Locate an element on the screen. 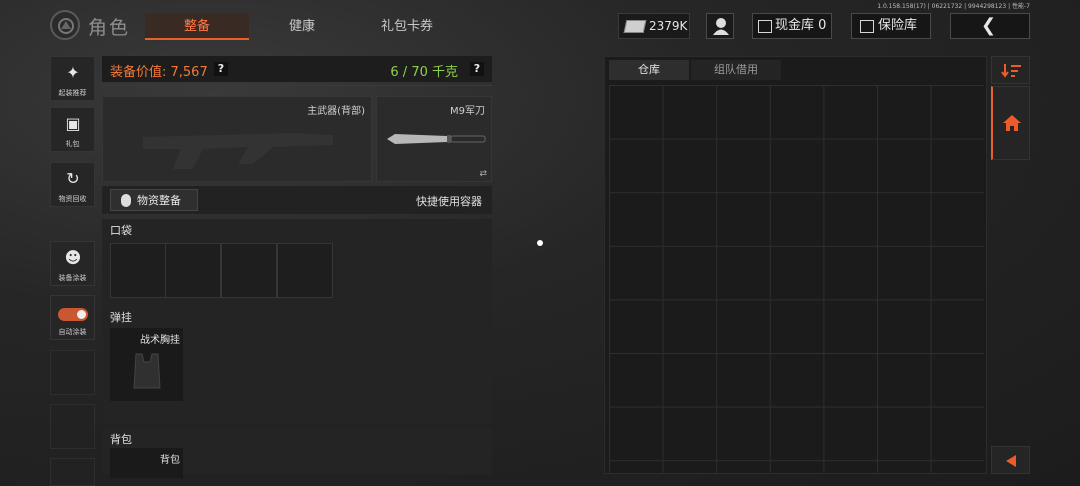 Image resolution: width=1080 pixels, height=486 pixels. sidebar-item-gift: ▣ 礼包 is located at coordinates (72, 129).